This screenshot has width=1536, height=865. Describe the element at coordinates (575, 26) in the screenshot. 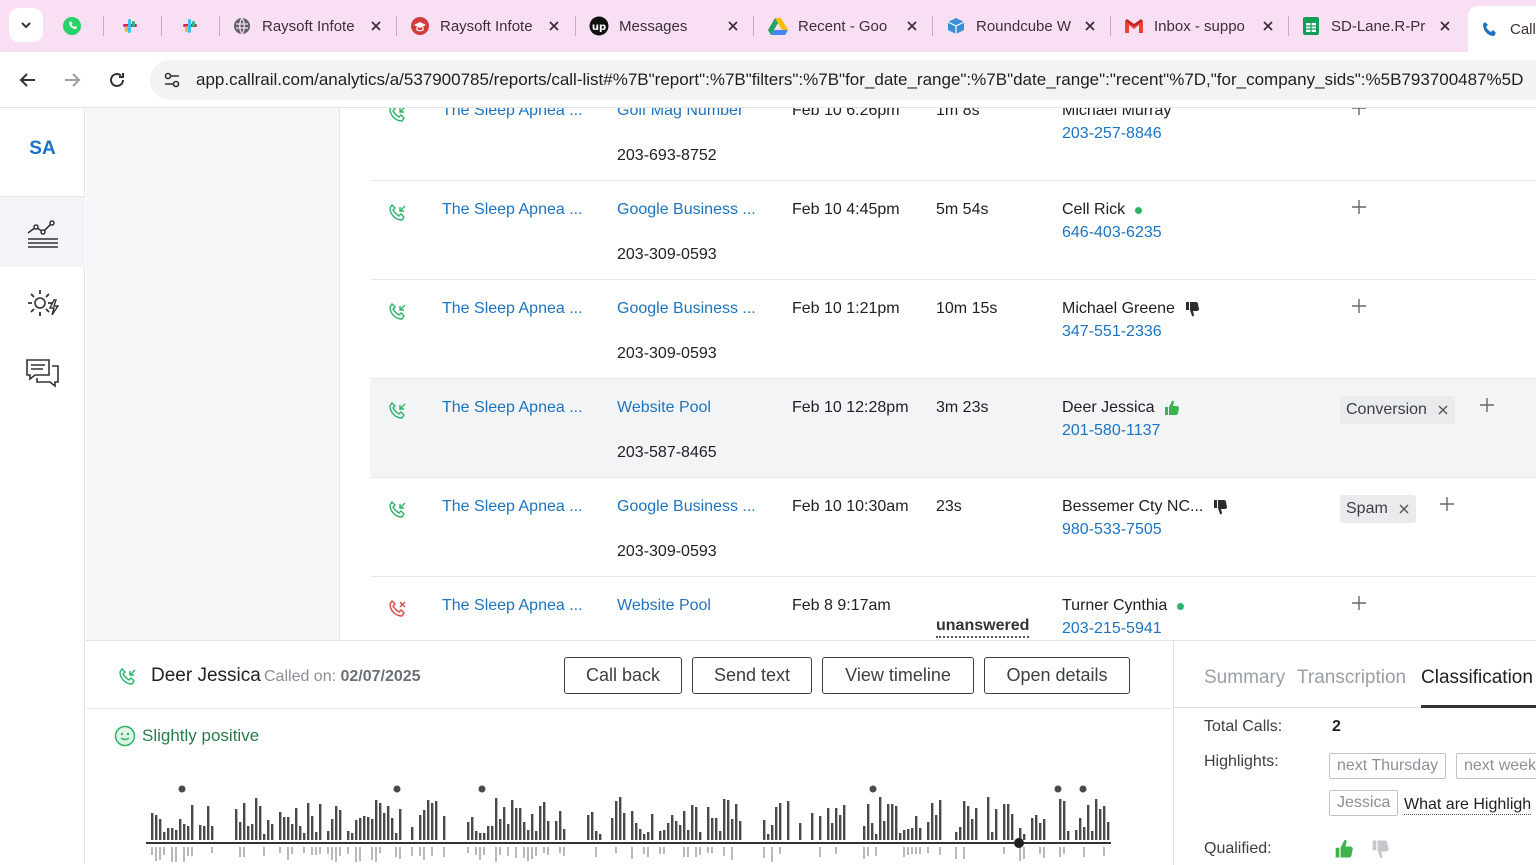

I see `tab-separator` at that location.